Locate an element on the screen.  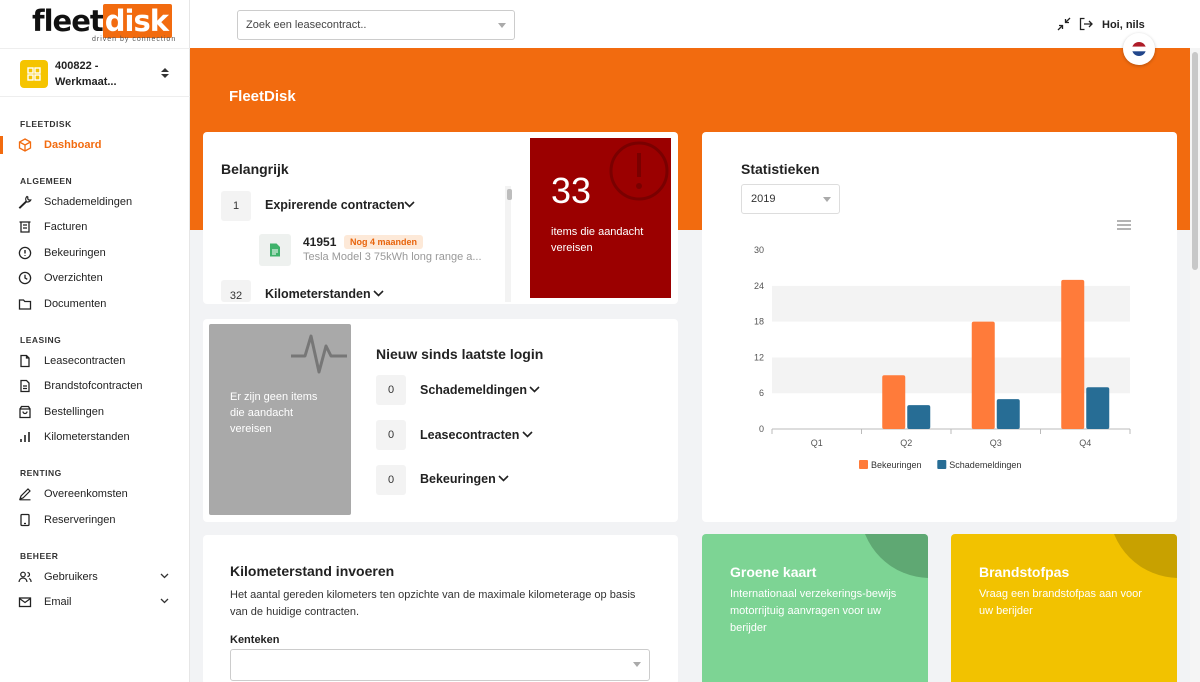
sidebar-item-label: Brandstofcontracten is located at coordinates (93, 386).